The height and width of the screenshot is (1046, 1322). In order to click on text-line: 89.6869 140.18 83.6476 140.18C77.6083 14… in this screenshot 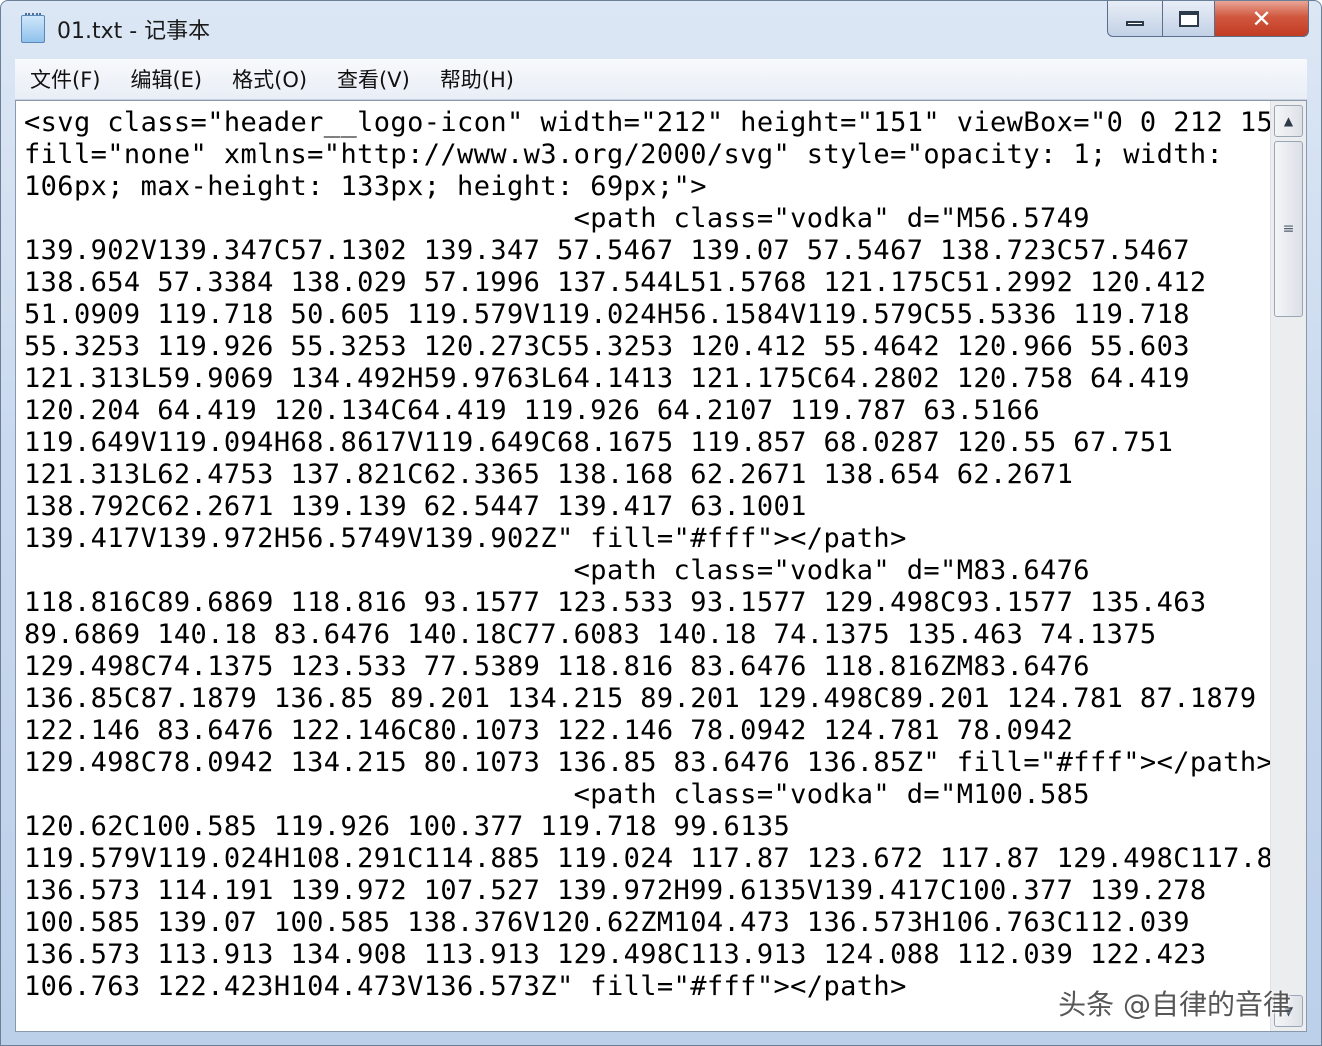, I will do `click(590, 634)`.